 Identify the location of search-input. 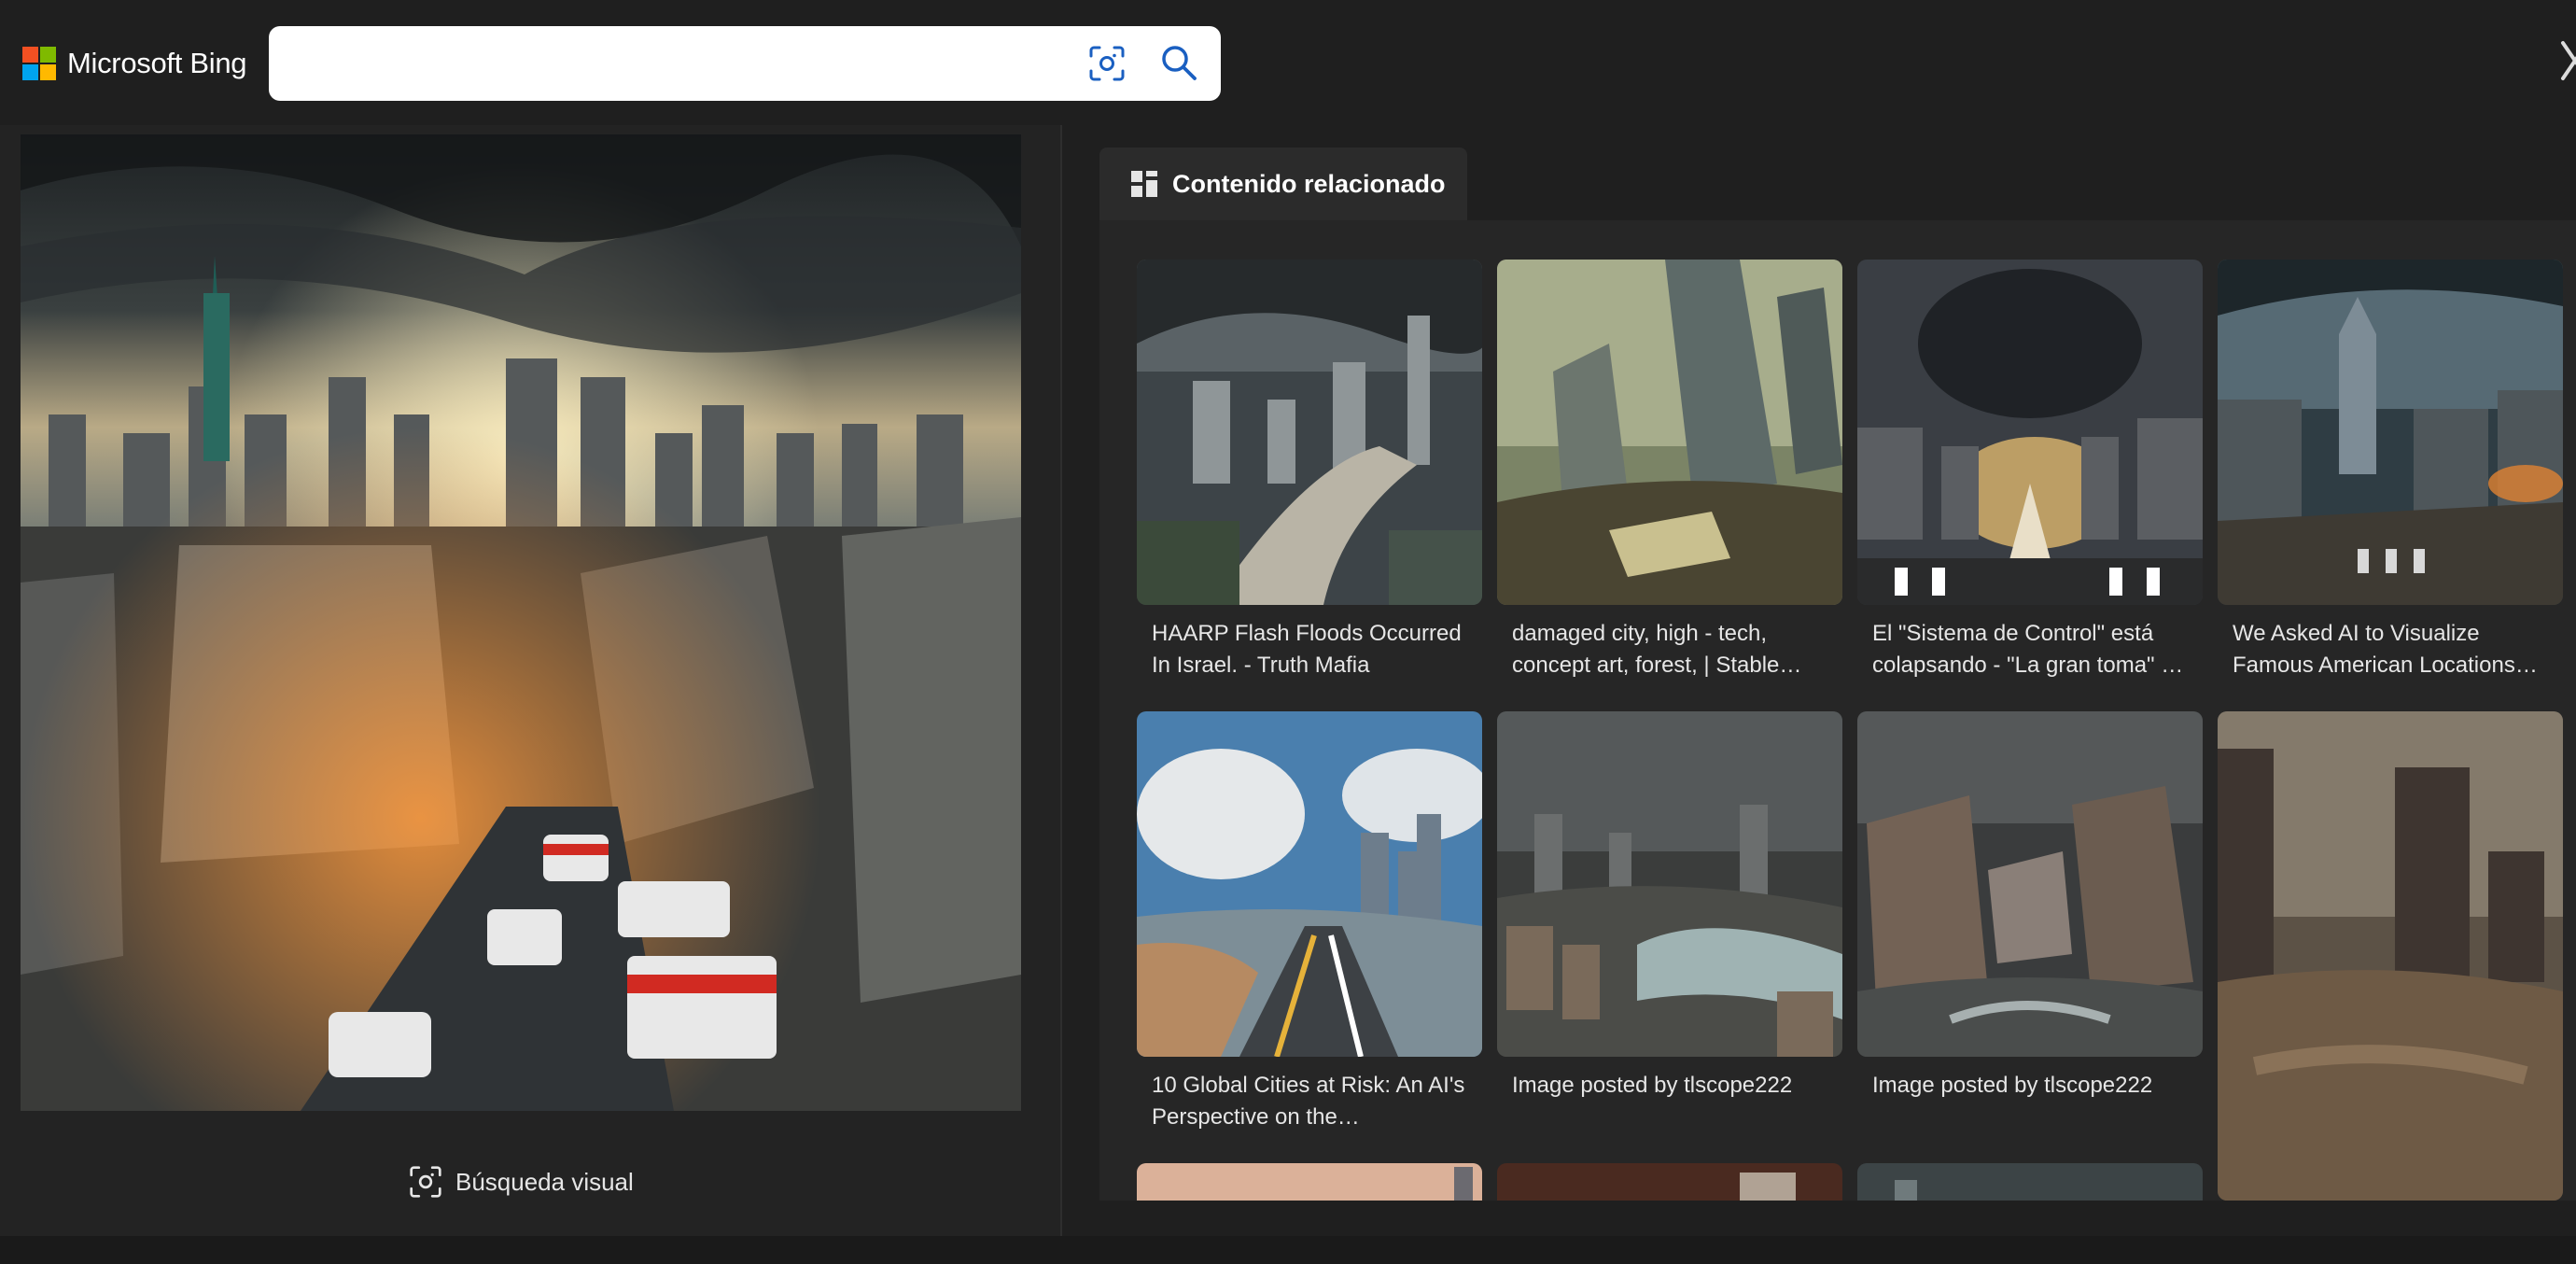
(666, 64).